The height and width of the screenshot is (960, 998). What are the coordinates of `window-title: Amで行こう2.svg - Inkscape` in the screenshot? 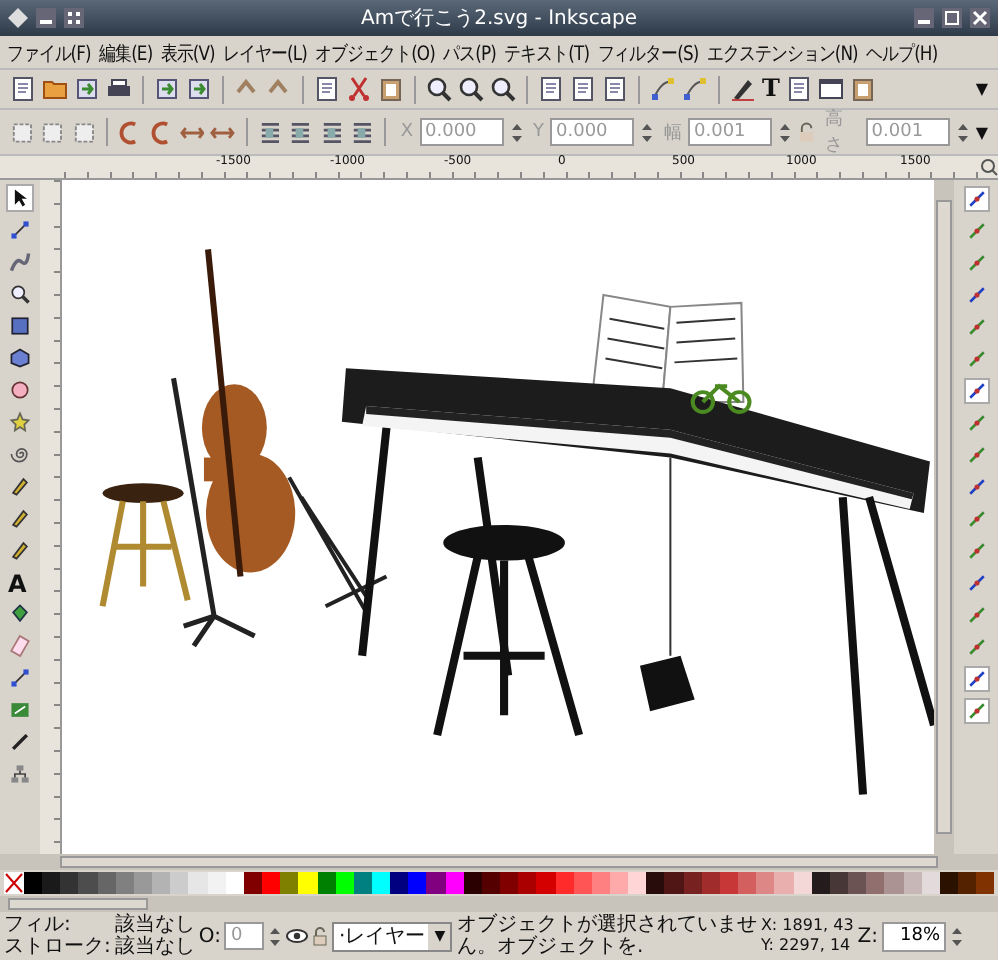 It's located at (499, 19).